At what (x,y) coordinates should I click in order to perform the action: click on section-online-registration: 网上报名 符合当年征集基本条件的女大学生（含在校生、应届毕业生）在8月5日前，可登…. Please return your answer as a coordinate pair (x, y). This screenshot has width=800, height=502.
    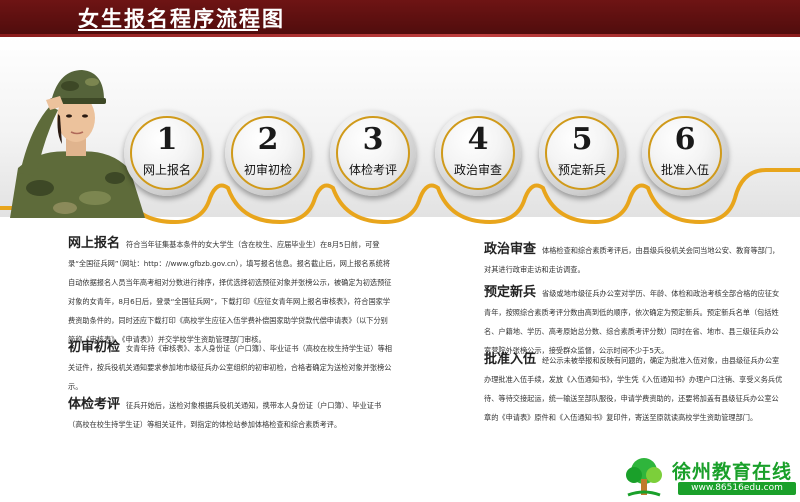
    Looking at the image, I should click on (230, 289).